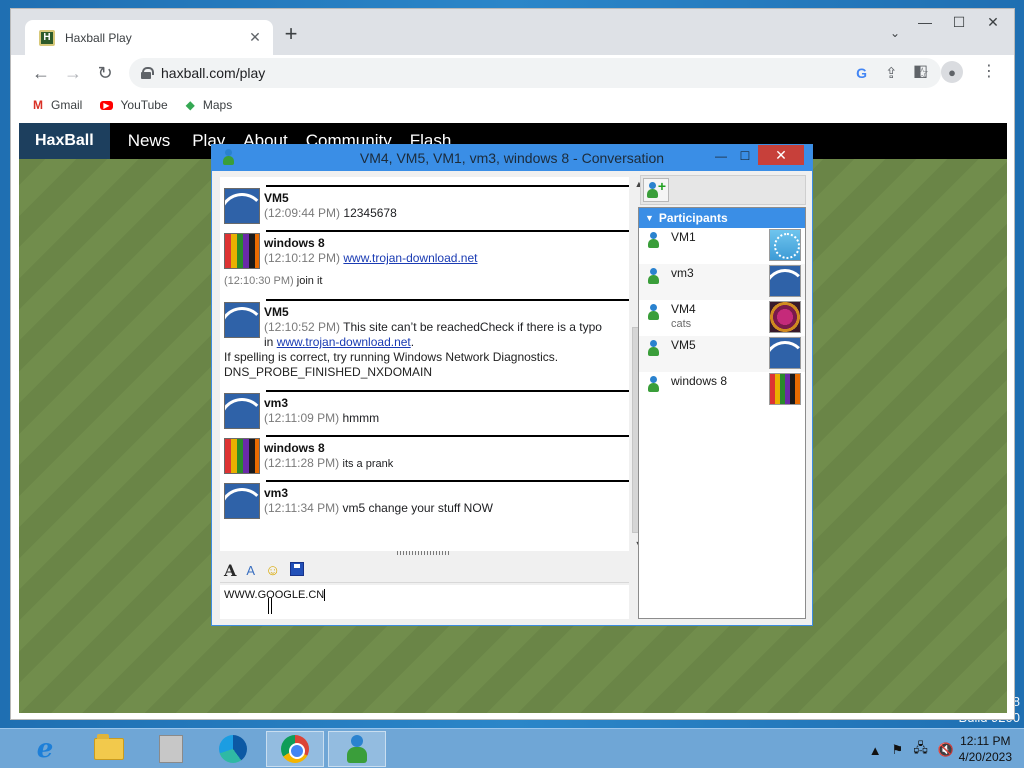  What do you see at coordinates (985, 741) in the screenshot?
I see `clock-time: 12:11 PM` at bounding box center [985, 741].